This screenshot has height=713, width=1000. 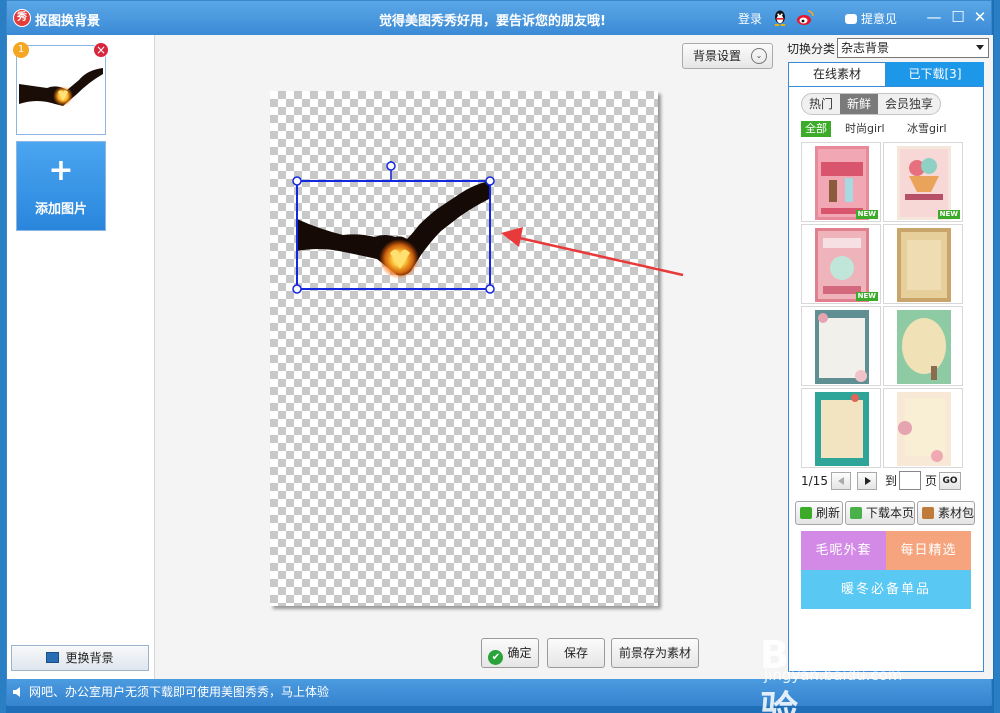 I want to click on resize-handle-bl, so click(x=297, y=289).